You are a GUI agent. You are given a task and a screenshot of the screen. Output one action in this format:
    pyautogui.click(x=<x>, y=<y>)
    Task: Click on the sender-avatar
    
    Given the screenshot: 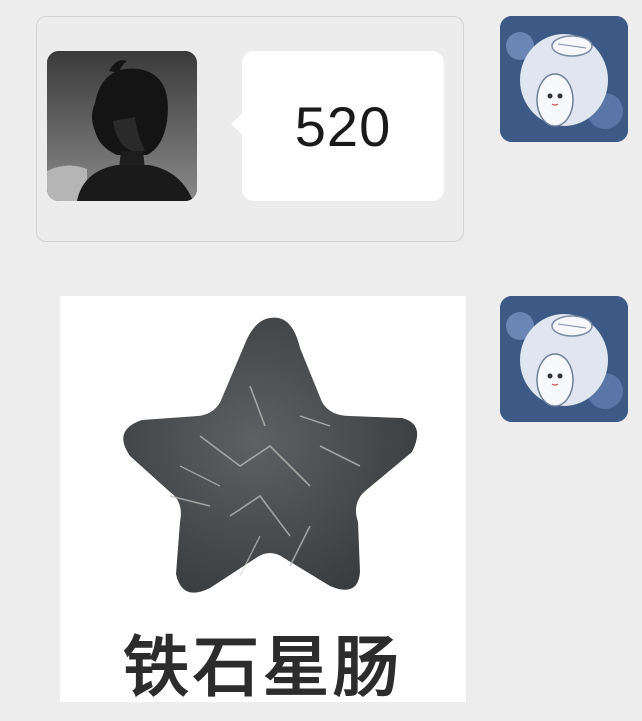 What is the action you would take?
    pyautogui.click(x=122, y=126)
    